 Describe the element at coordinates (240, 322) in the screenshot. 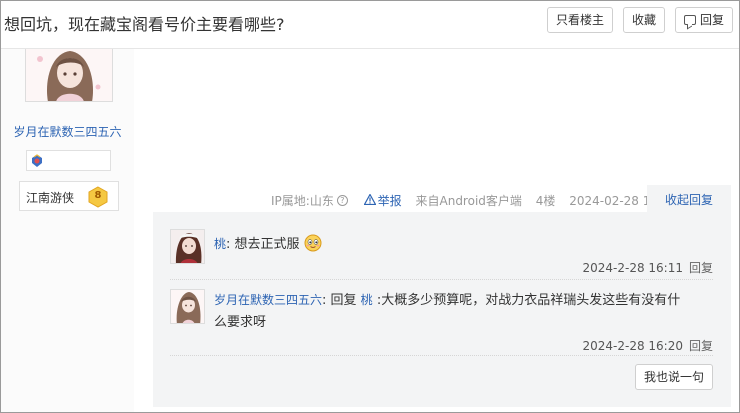

I see `sub-reply-text-continued: 么要求呀` at that location.